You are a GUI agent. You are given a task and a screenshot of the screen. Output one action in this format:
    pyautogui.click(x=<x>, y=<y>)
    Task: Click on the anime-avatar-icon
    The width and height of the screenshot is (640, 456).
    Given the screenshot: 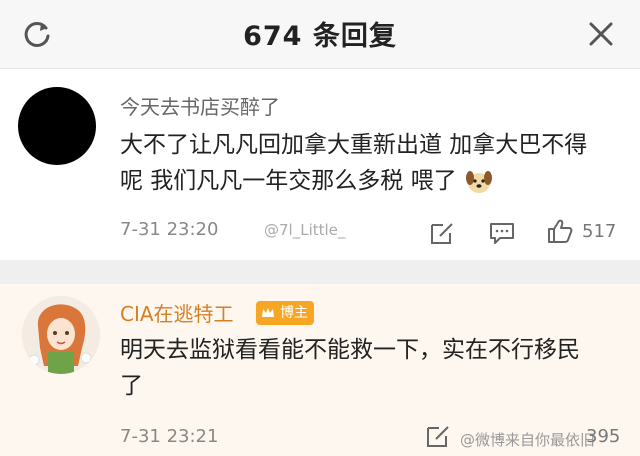 What is the action you would take?
    pyautogui.click(x=61, y=335)
    